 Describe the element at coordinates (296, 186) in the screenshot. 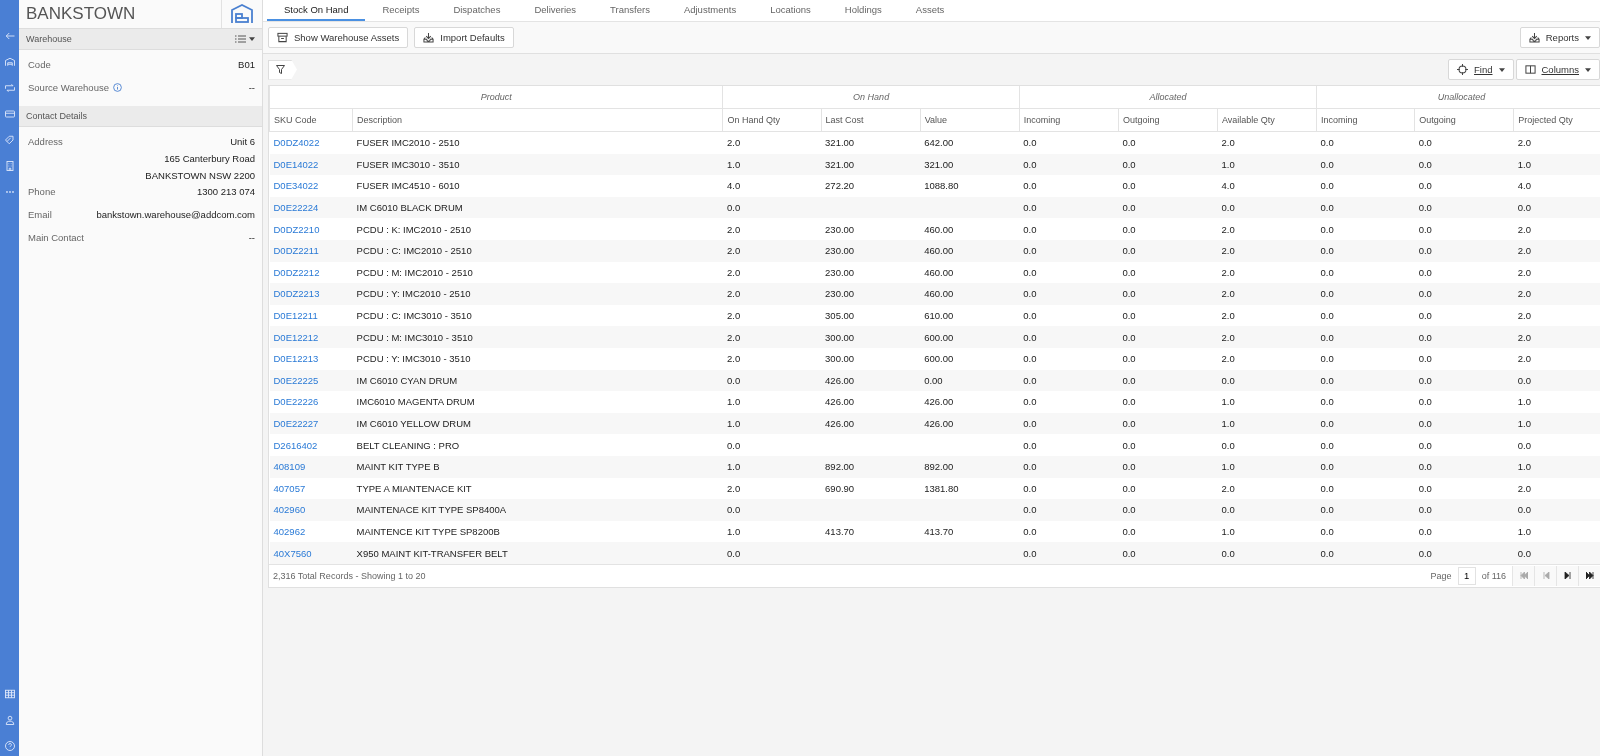

I see `sku-link: D0E34022` at that location.